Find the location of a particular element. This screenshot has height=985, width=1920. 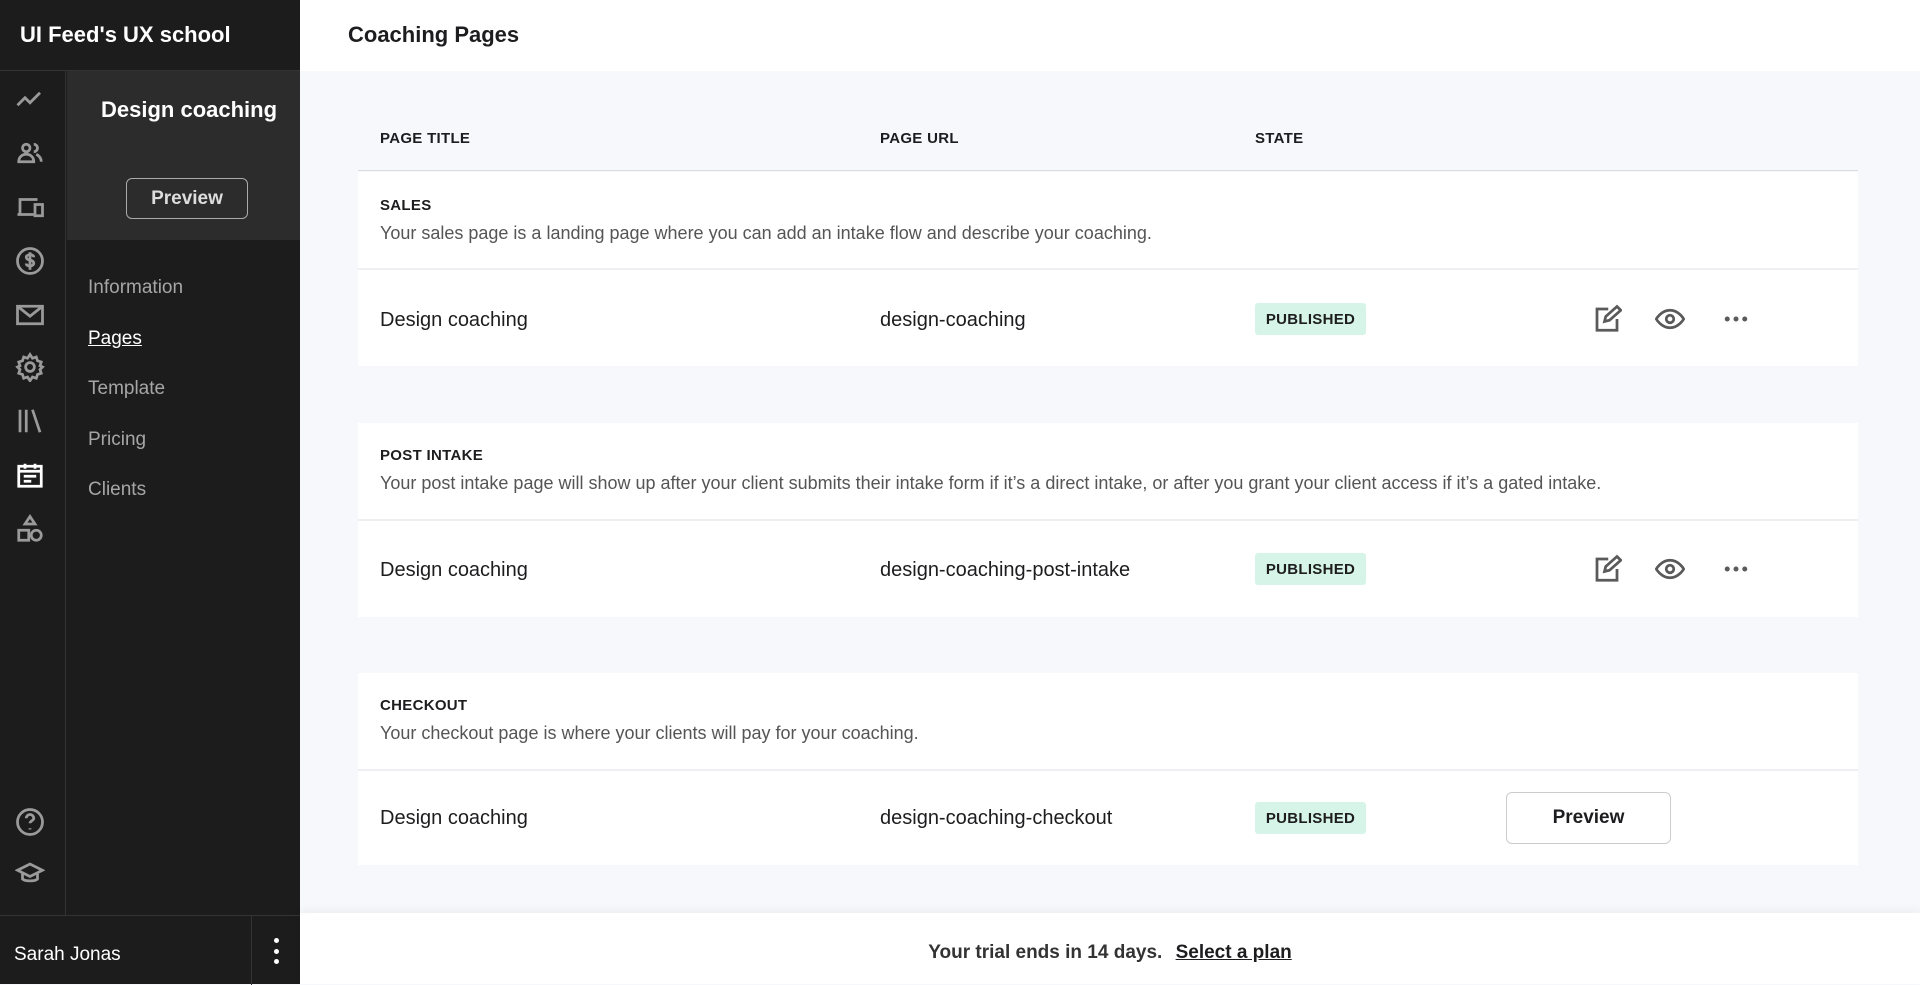

nav-pricing: Pricing is located at coordinates (117, 440).